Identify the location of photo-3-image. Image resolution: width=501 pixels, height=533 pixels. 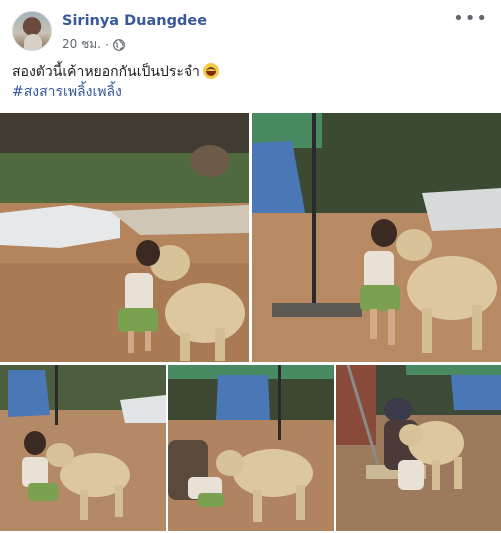
(83, 448).